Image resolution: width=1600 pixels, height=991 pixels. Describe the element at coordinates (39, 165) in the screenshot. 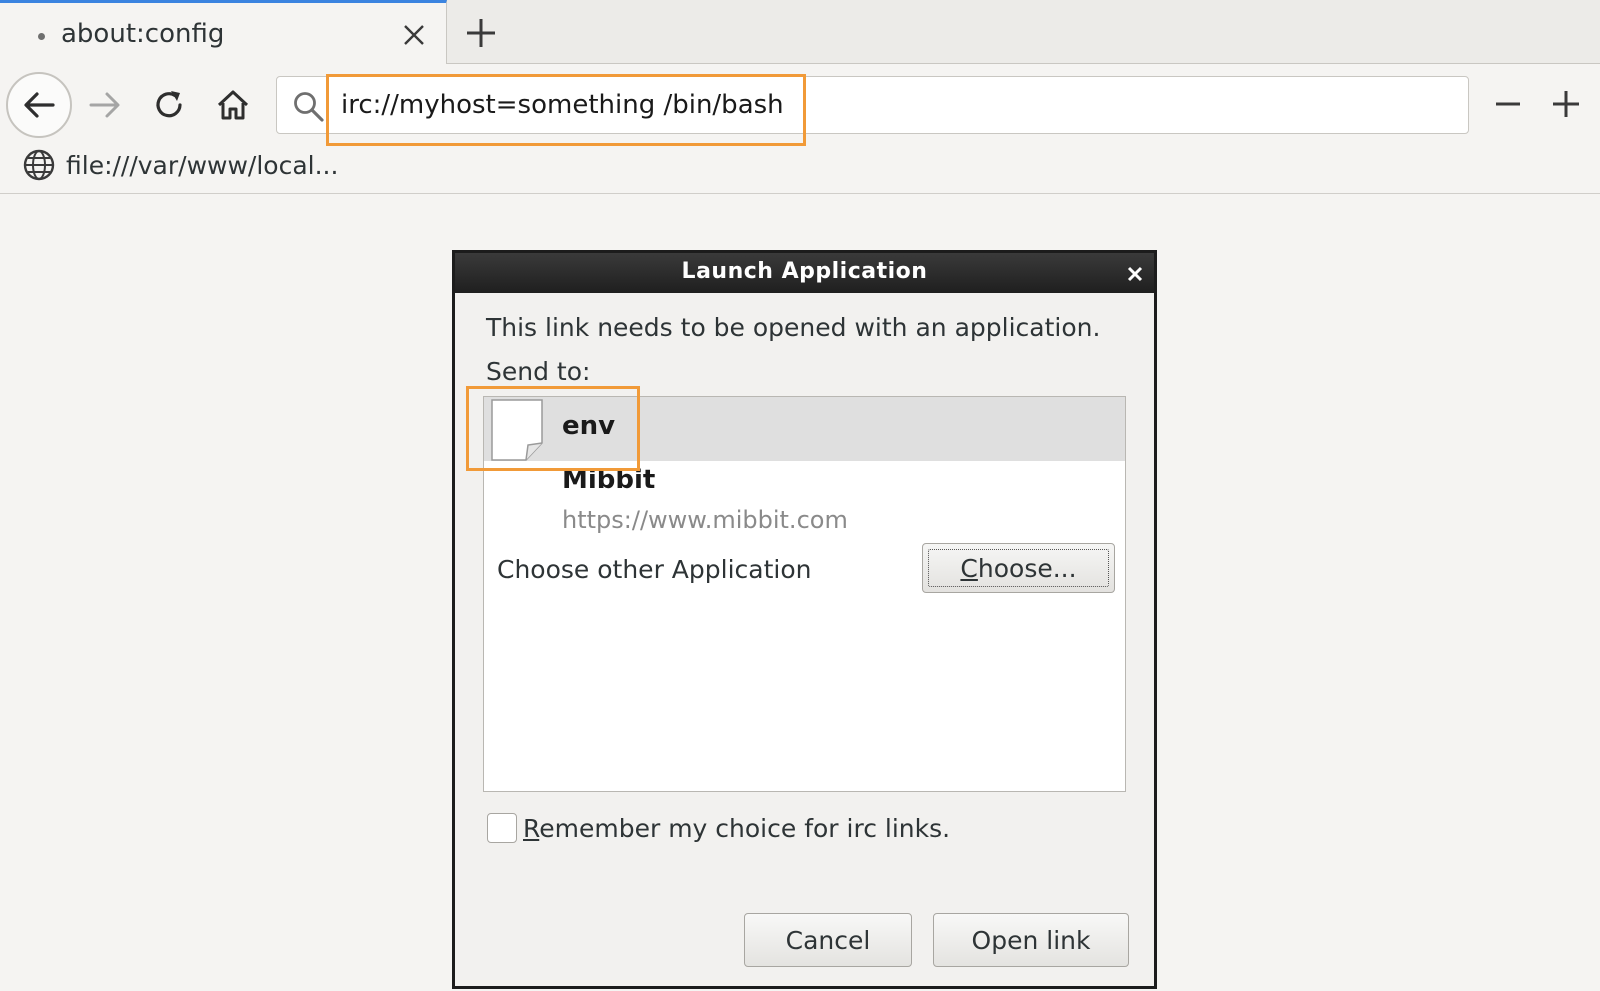

I see `globe-icon` at that location.